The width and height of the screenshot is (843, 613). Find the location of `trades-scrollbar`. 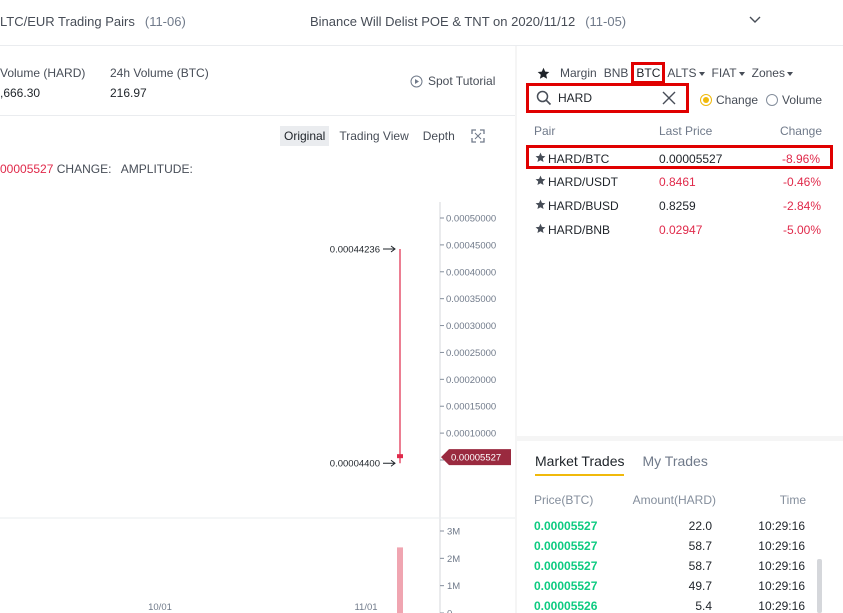

trades-scrollbar is located at coordinates (819, 586).